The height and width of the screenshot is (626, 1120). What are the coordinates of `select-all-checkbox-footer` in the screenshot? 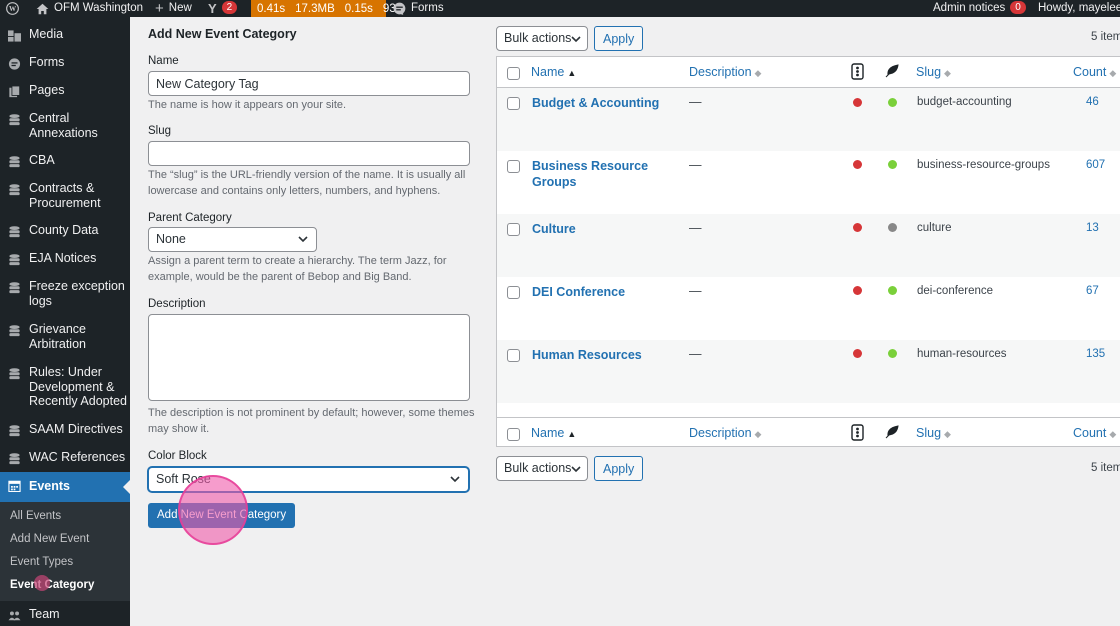 It's located at (513, 434).